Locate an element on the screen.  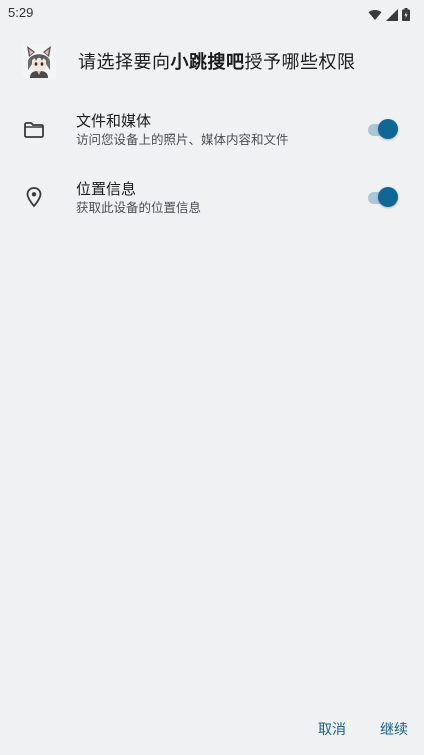
toggle-files is located at coordinates (383, 129).